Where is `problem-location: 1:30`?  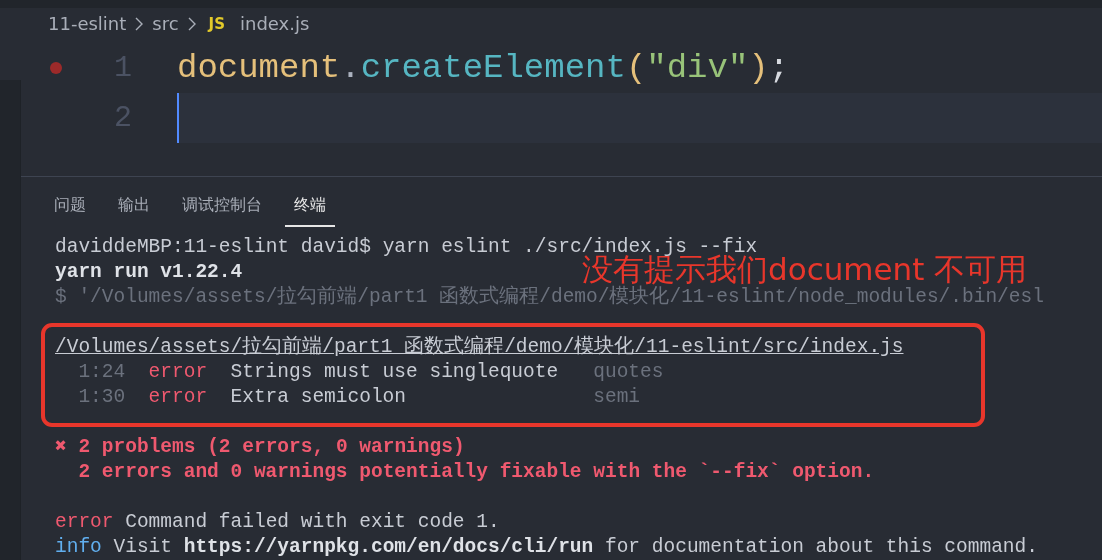
problem-location: 1:30 is located at coordinates (102, 397).